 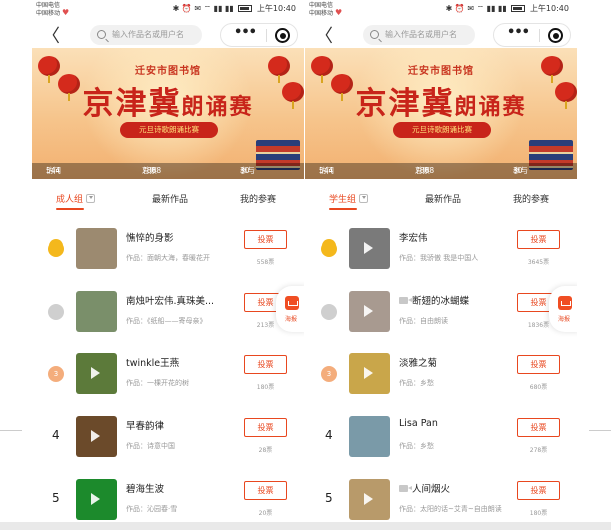 I want to click on list-item: 憔悴的身影 作品：面朝大海，春暖花开 投票 558票, so click(x=168, y=249).